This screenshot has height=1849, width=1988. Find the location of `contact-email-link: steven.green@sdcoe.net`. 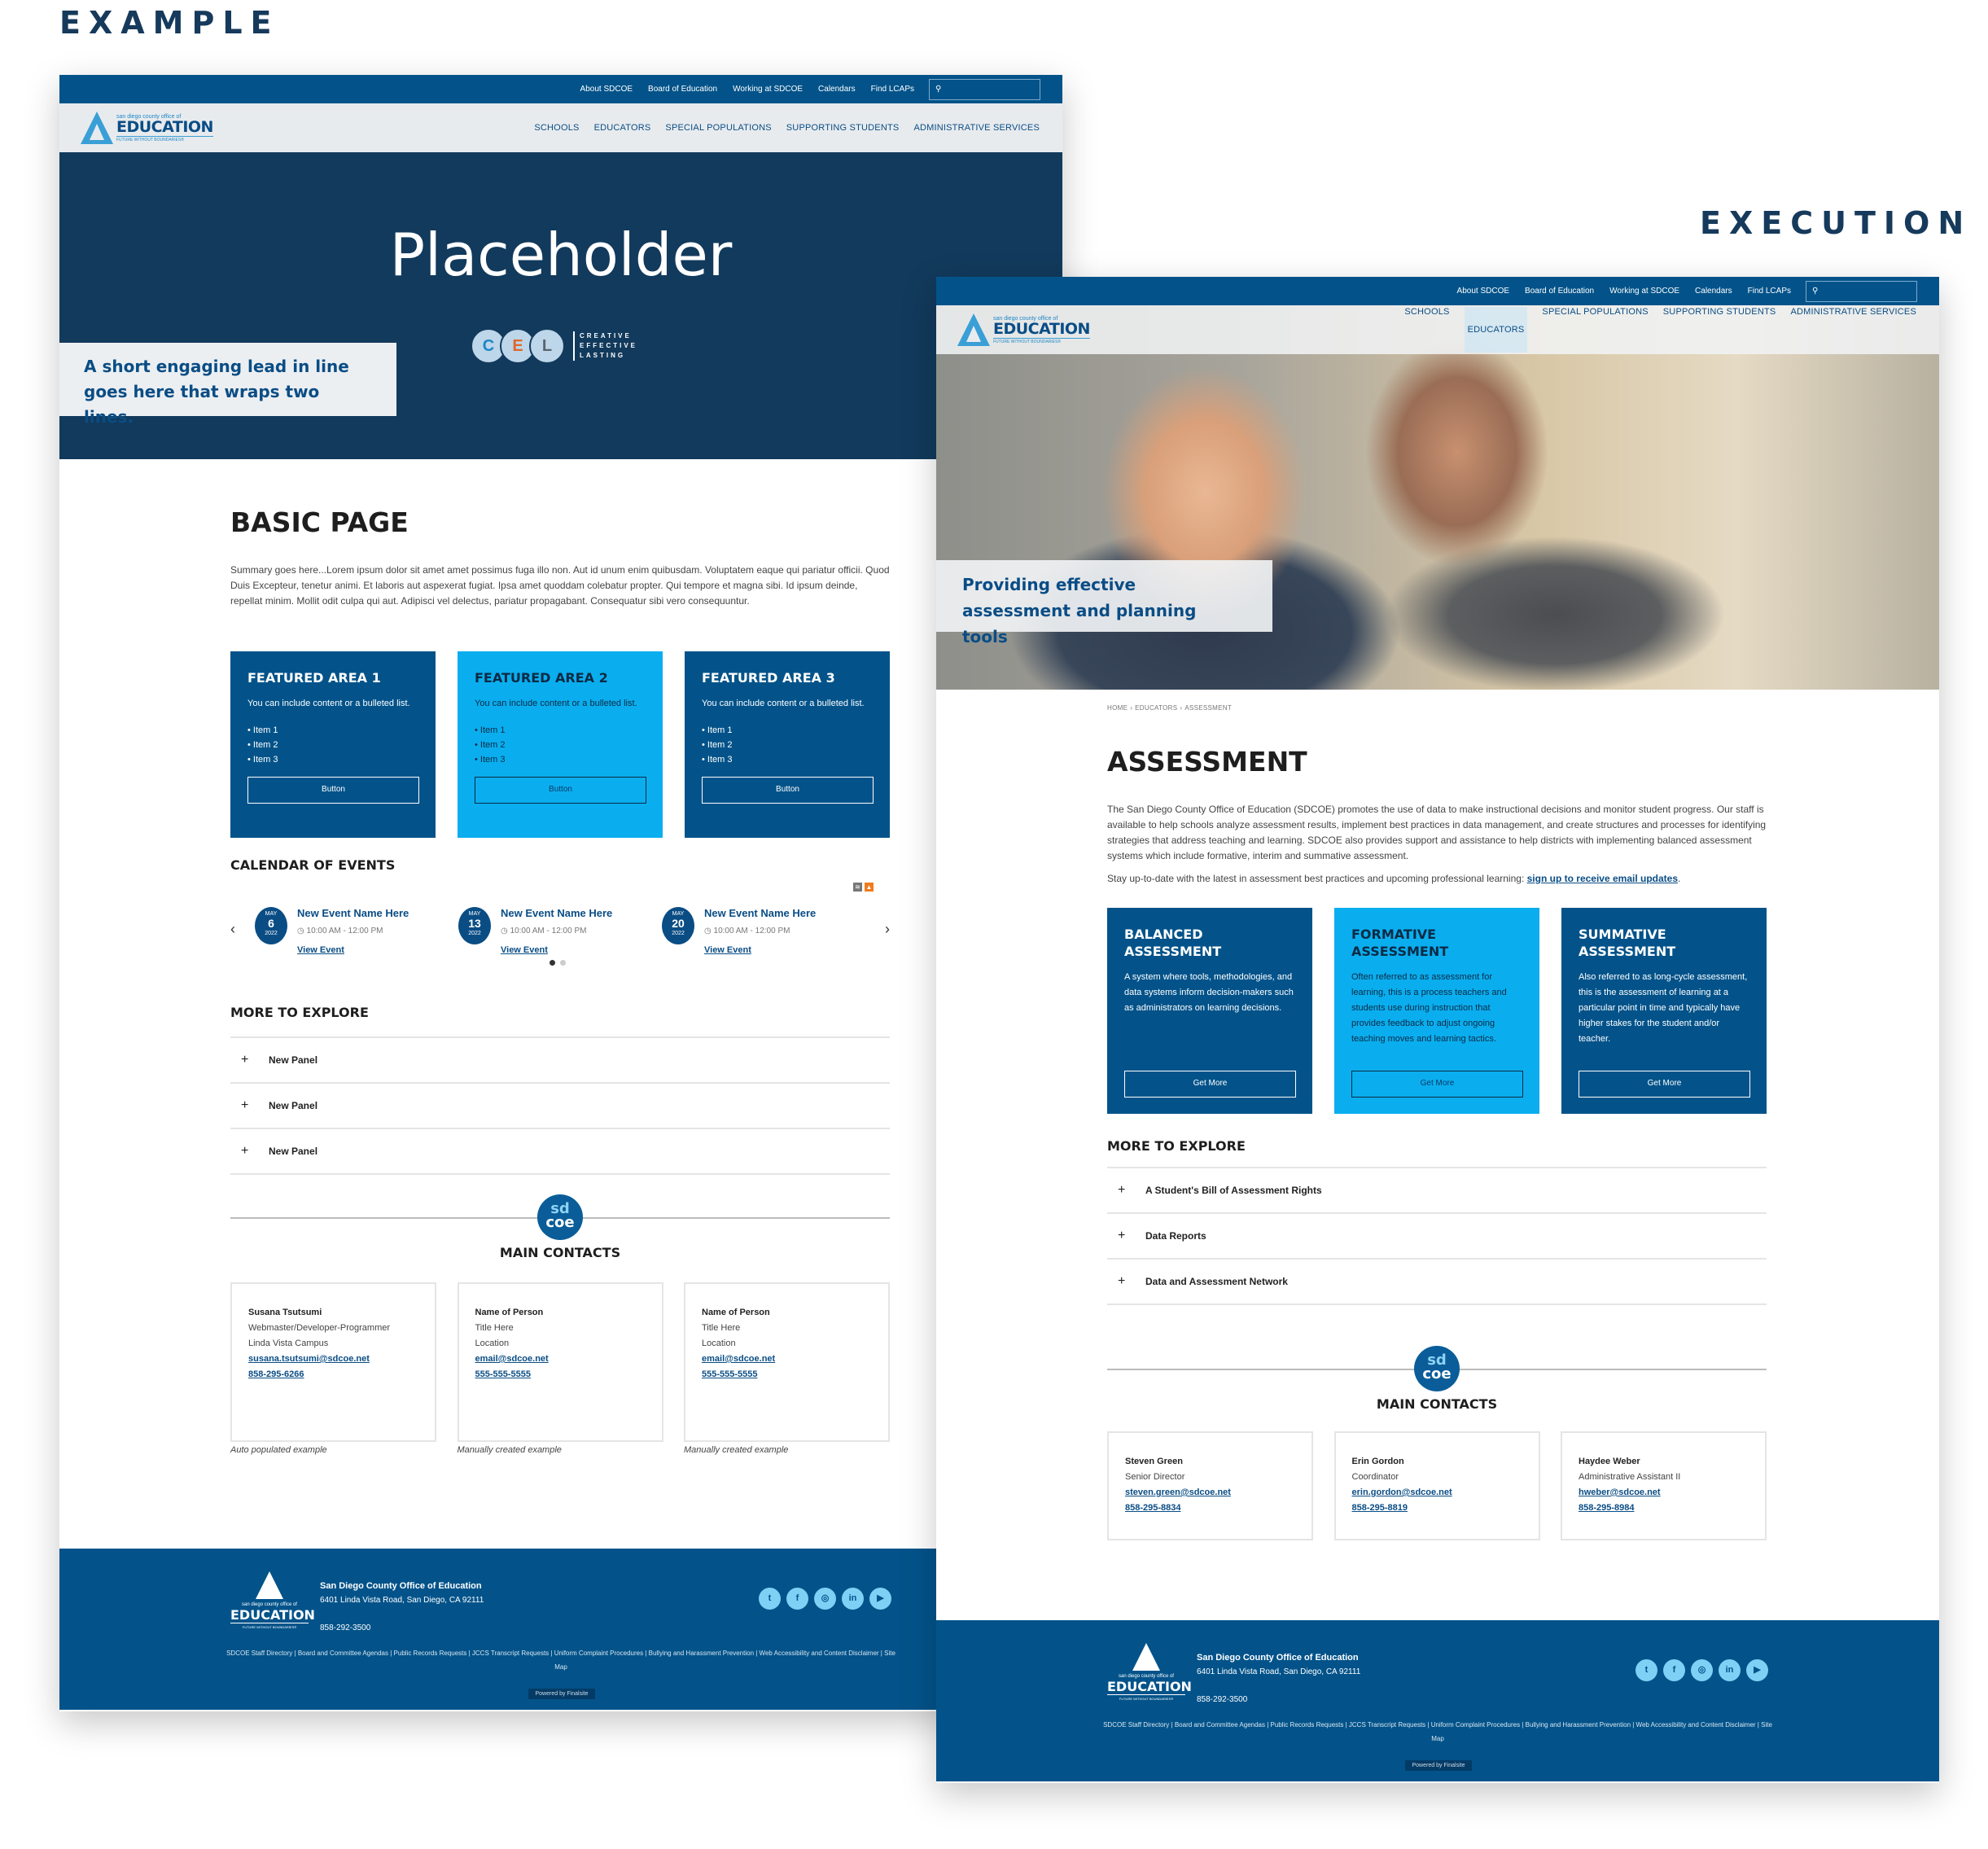

contact-email-link: steven.green@sdcoe.net is located at coordinates (1210, 1493).